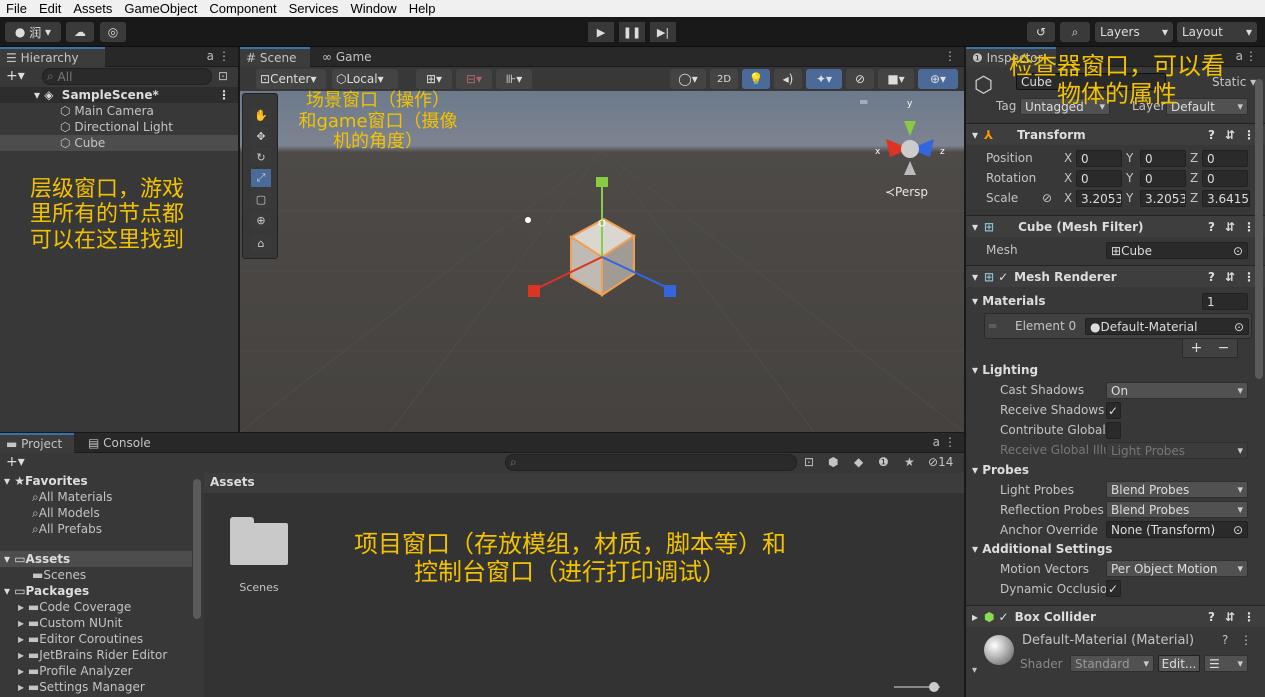 The height and width of the screenshot is (697, 1265). What do you see at coordinates (992, 326) in the screenshot?
I see `drag-handle-icon: ═` at bounding box center [992, 326].